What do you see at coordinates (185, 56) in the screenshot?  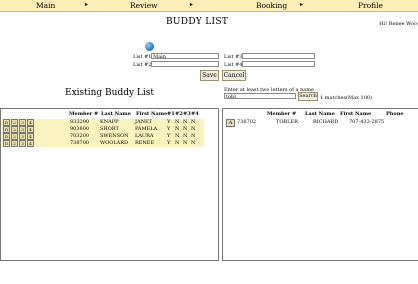 I see `list1-input: Main` at bounding box center [185, 56].